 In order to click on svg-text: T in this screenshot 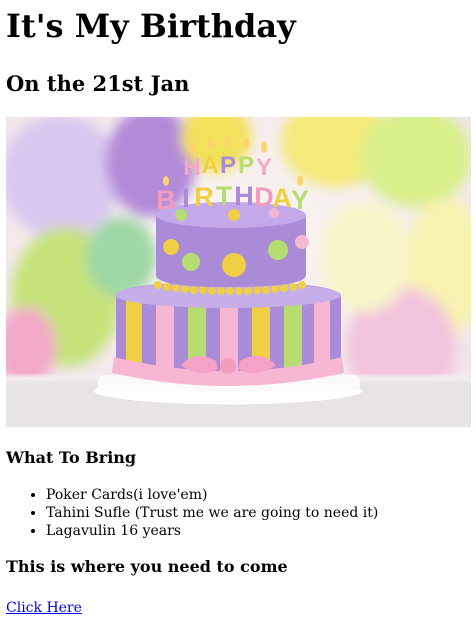, I will do `click(224, 196)`.